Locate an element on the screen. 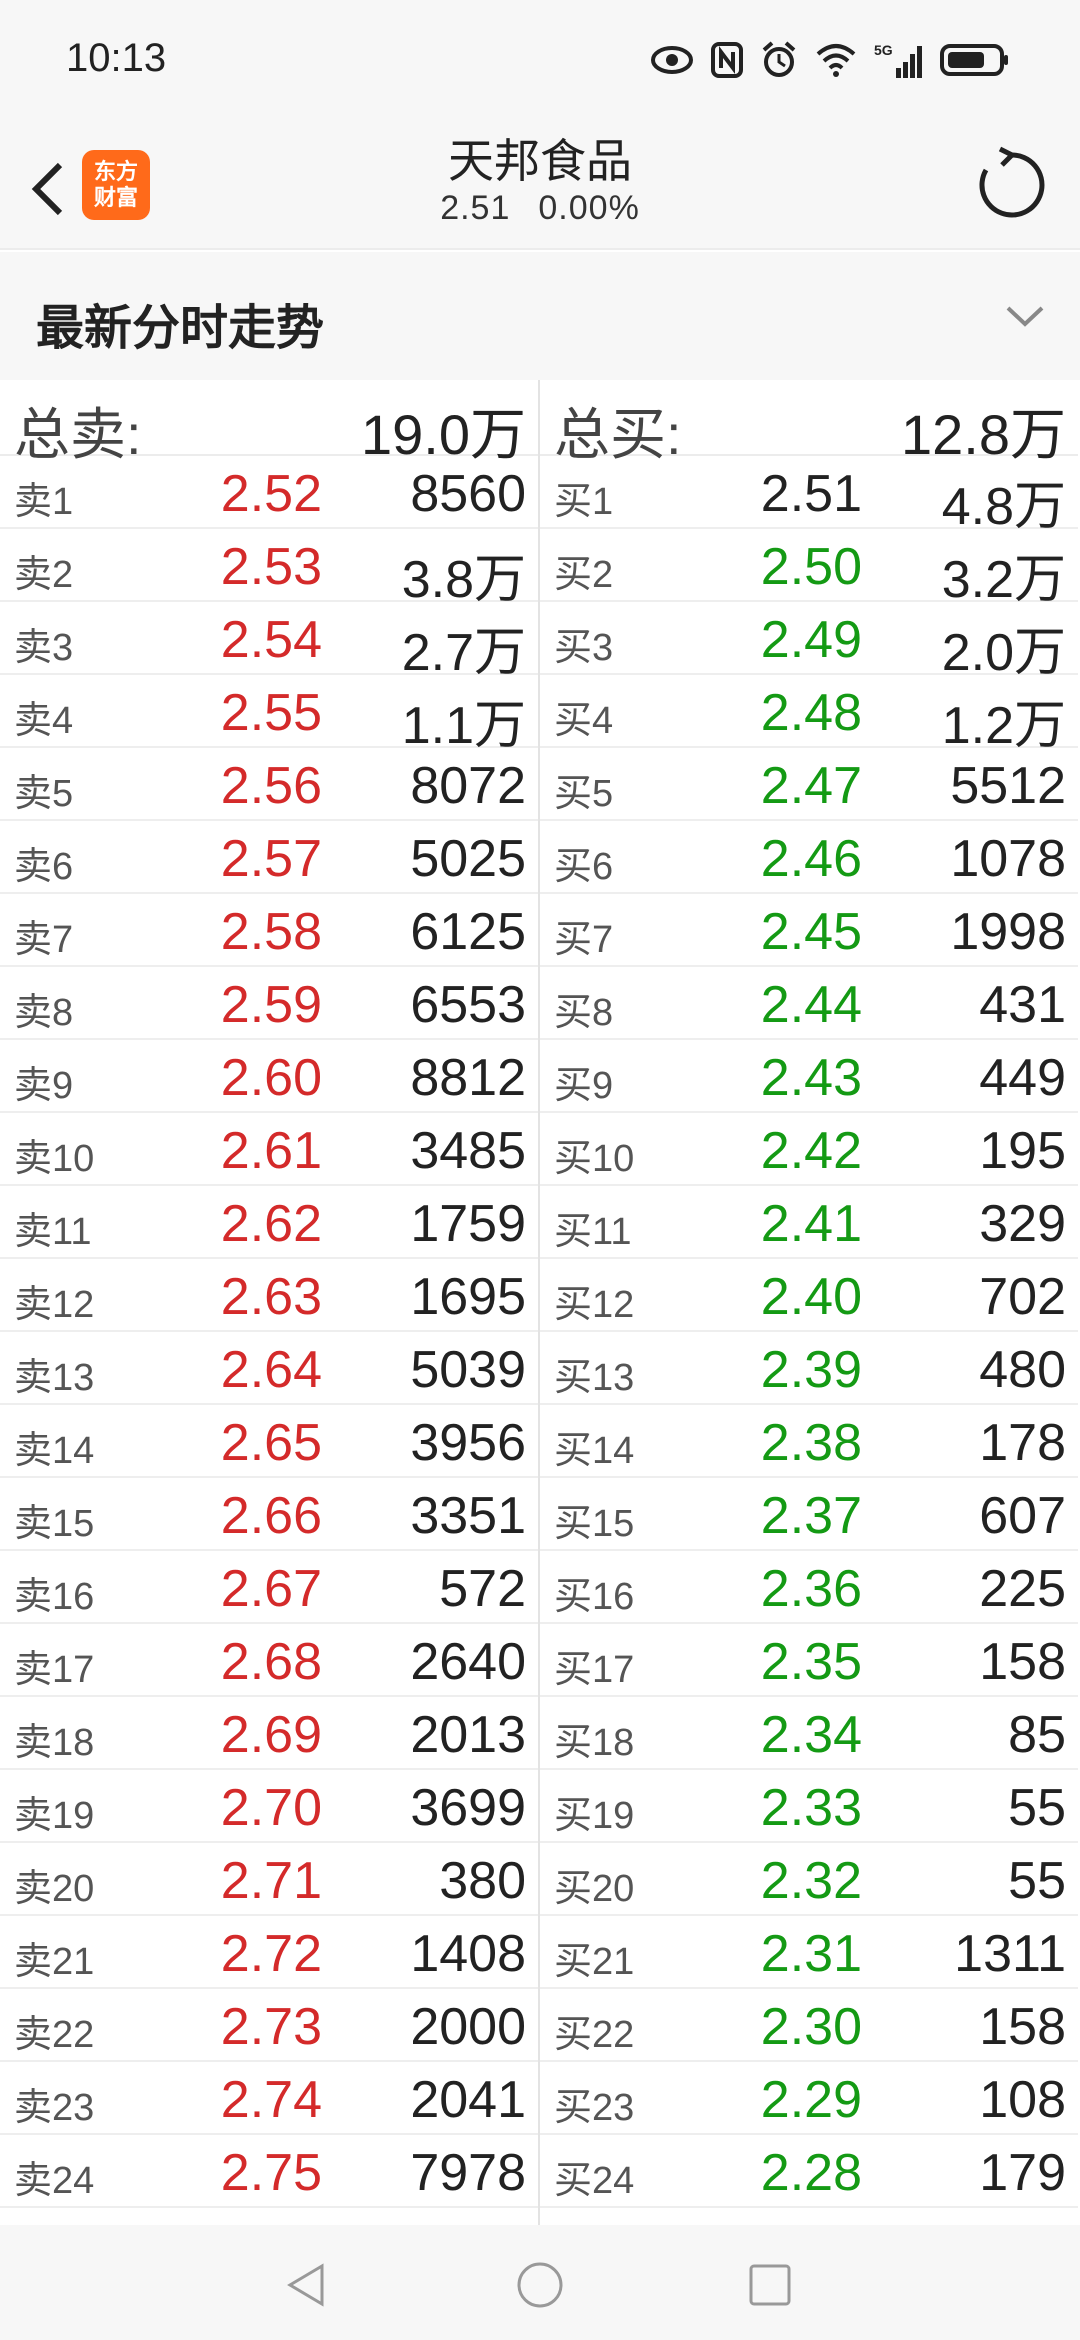 This screenshot has width=1080, height=2340. buy-level-row: 买3 2.49 2.0万 is located at coordinates (809, 642).